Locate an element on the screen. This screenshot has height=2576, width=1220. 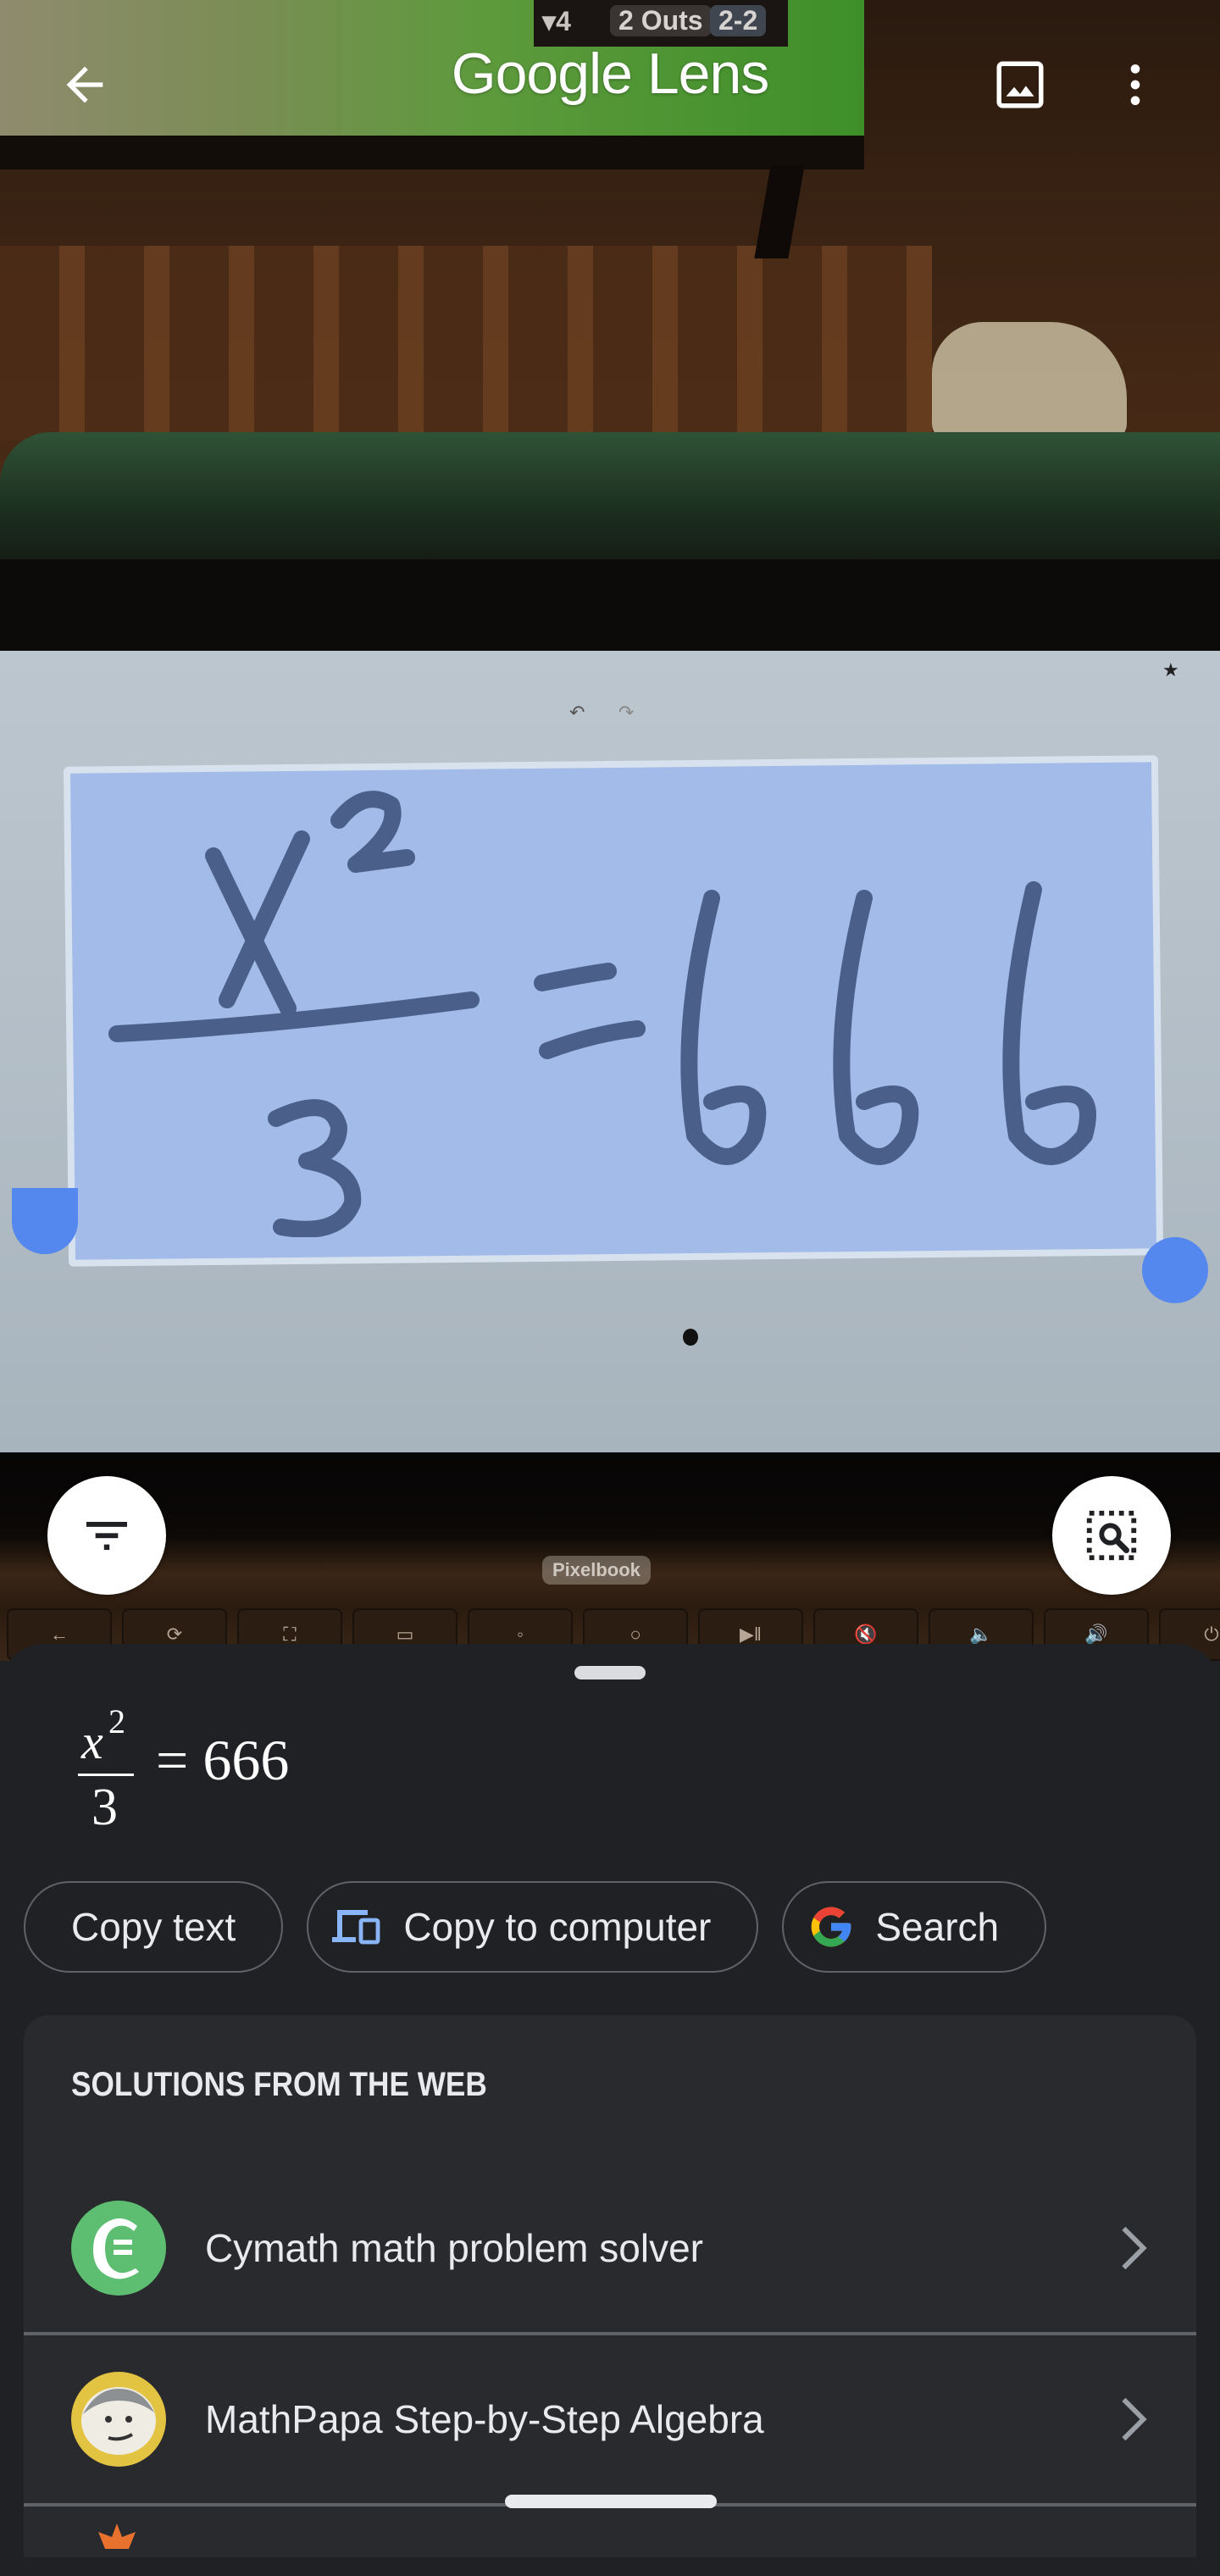
partial-result-icon is located at coordinates (117, 2536).